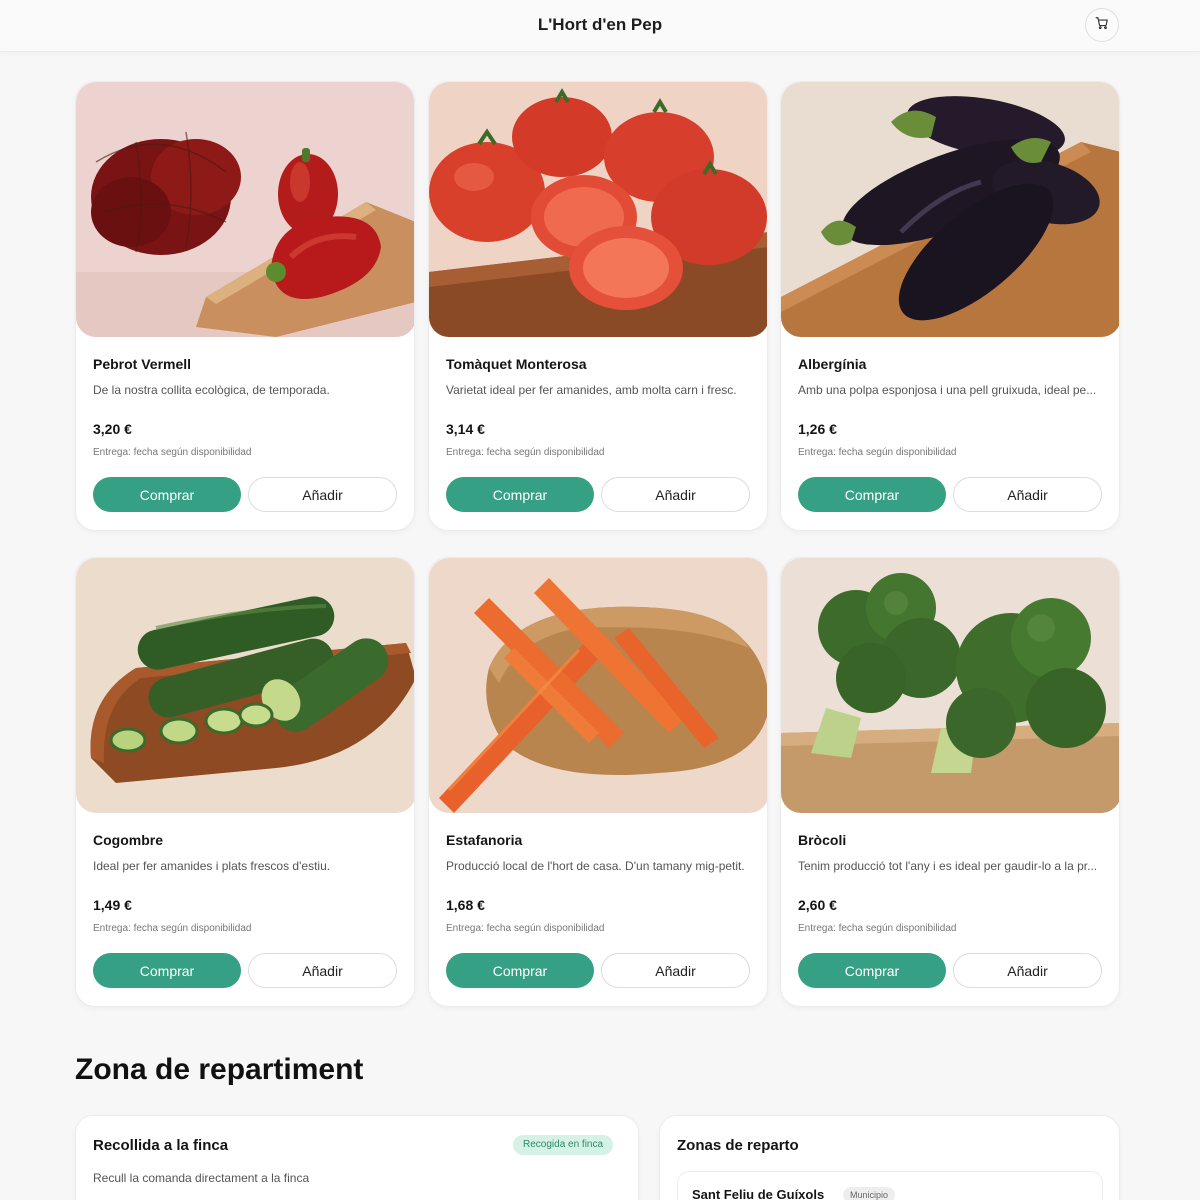  Describe the element at coordinates (201, 1178) in the screenshot. I see `pickup-description: Recull la comanda directament a la finca` at that location.